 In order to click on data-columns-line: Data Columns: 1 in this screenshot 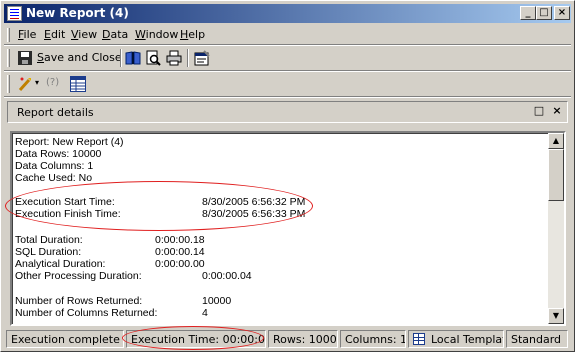, I will do `click(54, 166)`.